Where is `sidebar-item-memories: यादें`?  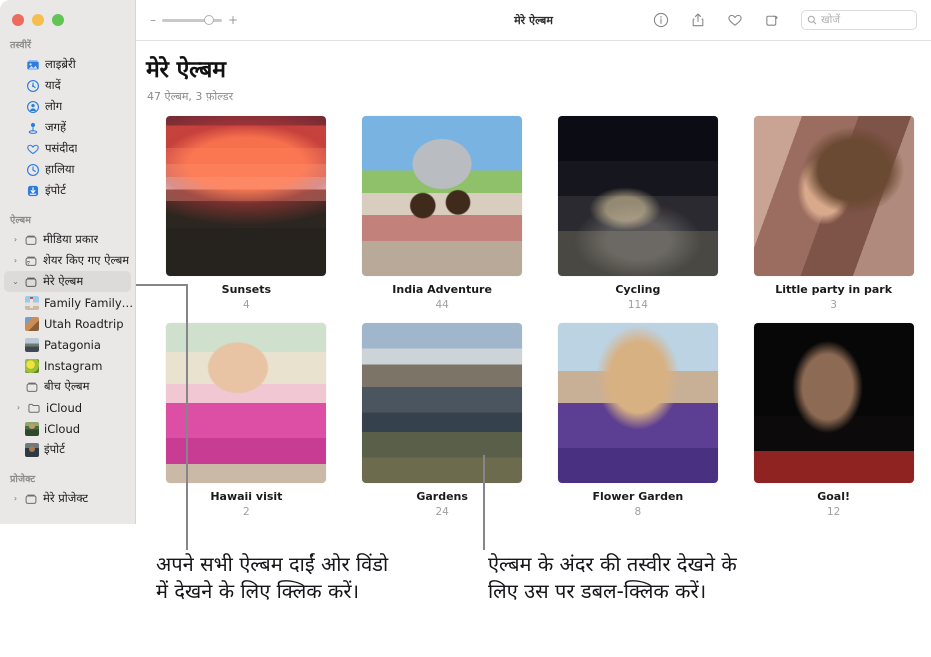
sidebar-item-memories: यादें is located at coordinates (67, 85).